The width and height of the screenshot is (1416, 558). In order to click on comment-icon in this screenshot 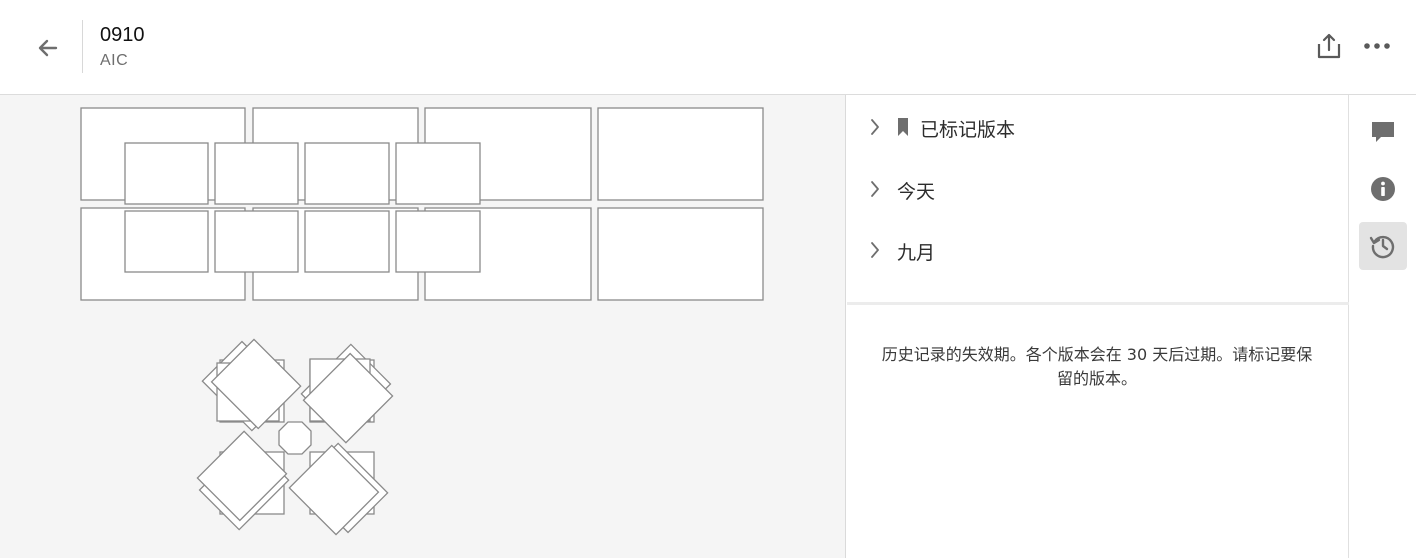, I will do `click(1383, 132)`.